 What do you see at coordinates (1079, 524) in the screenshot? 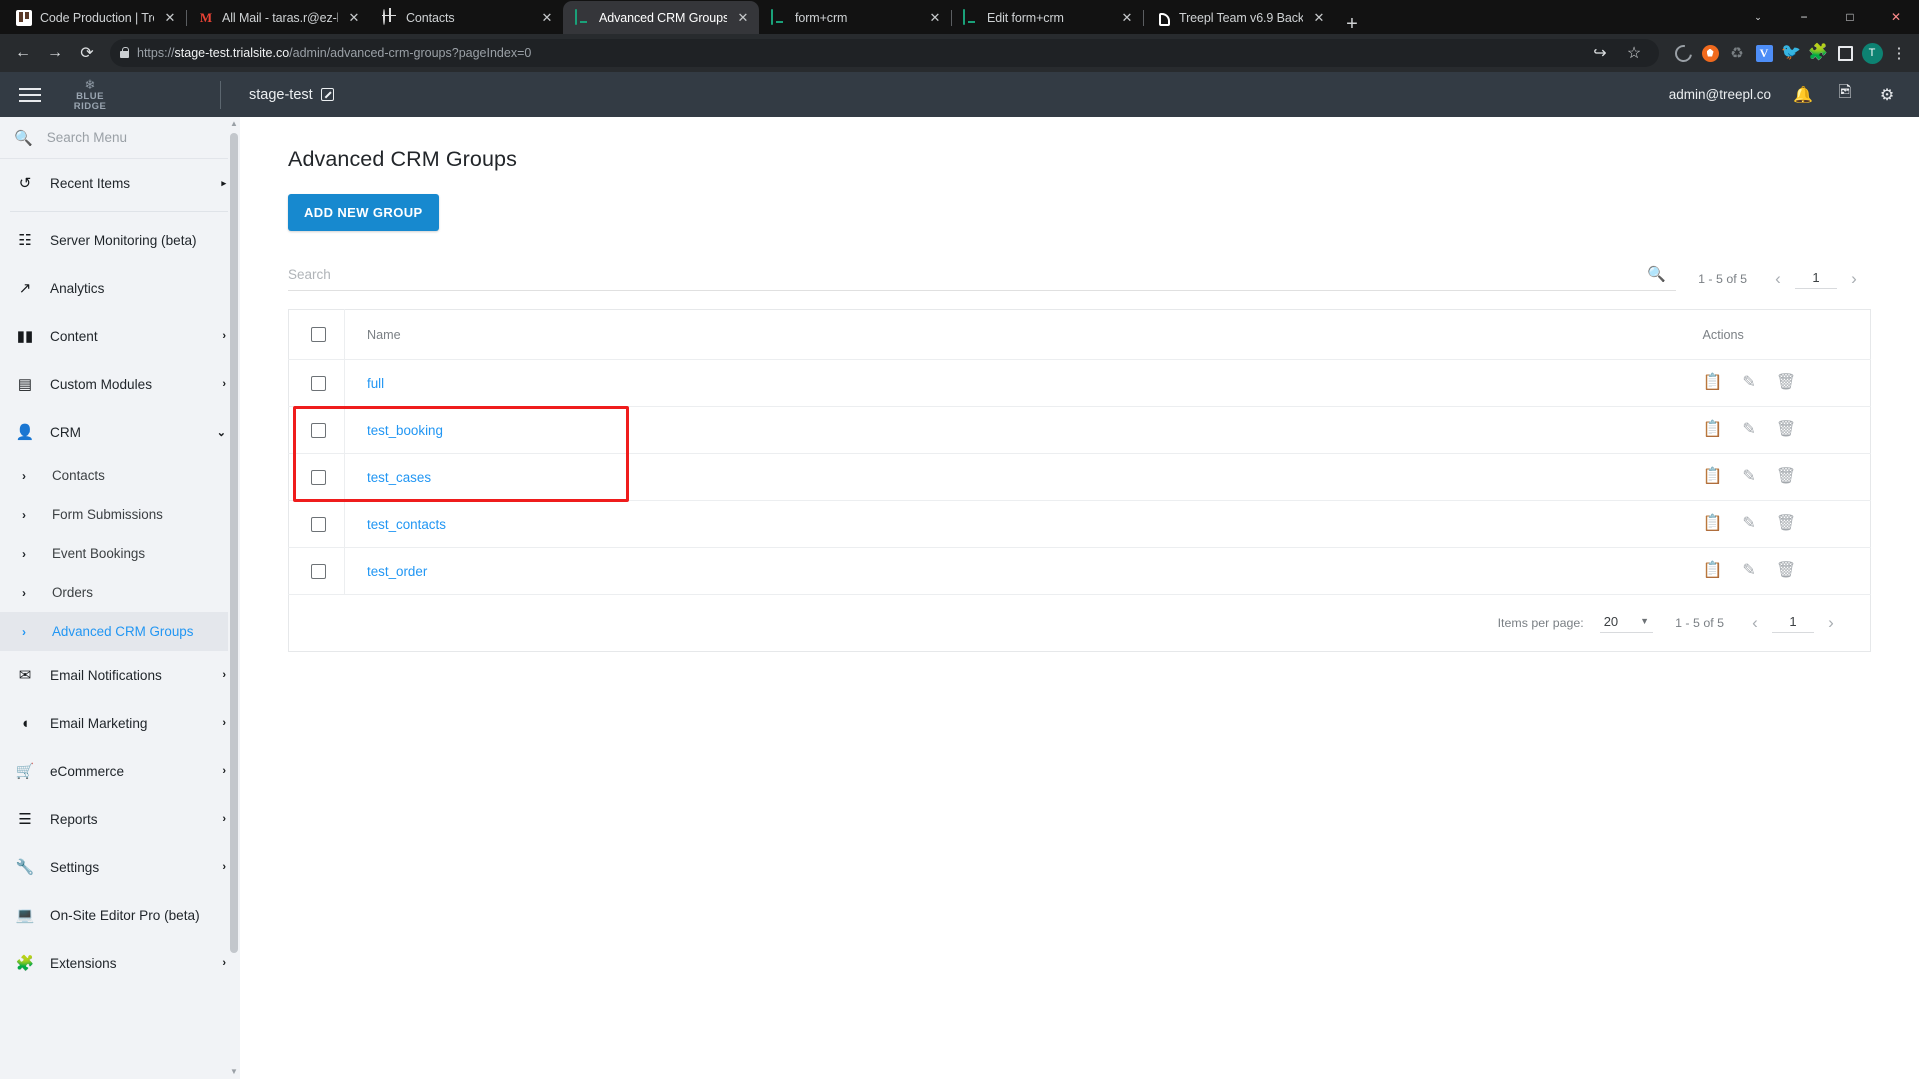
I see `table-row: test_contacts 📋 ✎ 🗑` at bounding box center [1079, 524].